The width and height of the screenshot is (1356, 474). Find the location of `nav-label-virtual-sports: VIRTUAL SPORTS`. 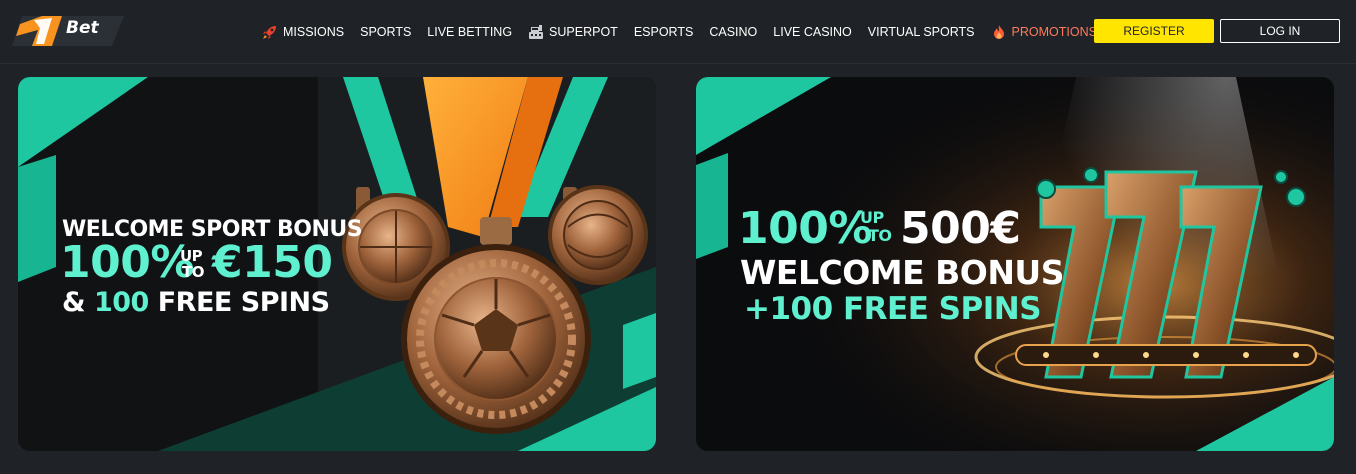

nav-label-virtual-sports: VIRTUAL SPORTS is located at coordinates (921, 32).